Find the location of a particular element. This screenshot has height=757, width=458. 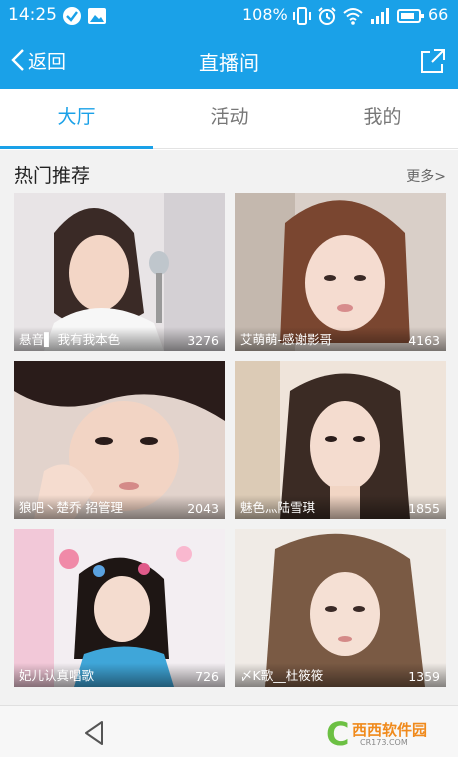

tab-hall: 大厅 is located at coordinates (76, 119).